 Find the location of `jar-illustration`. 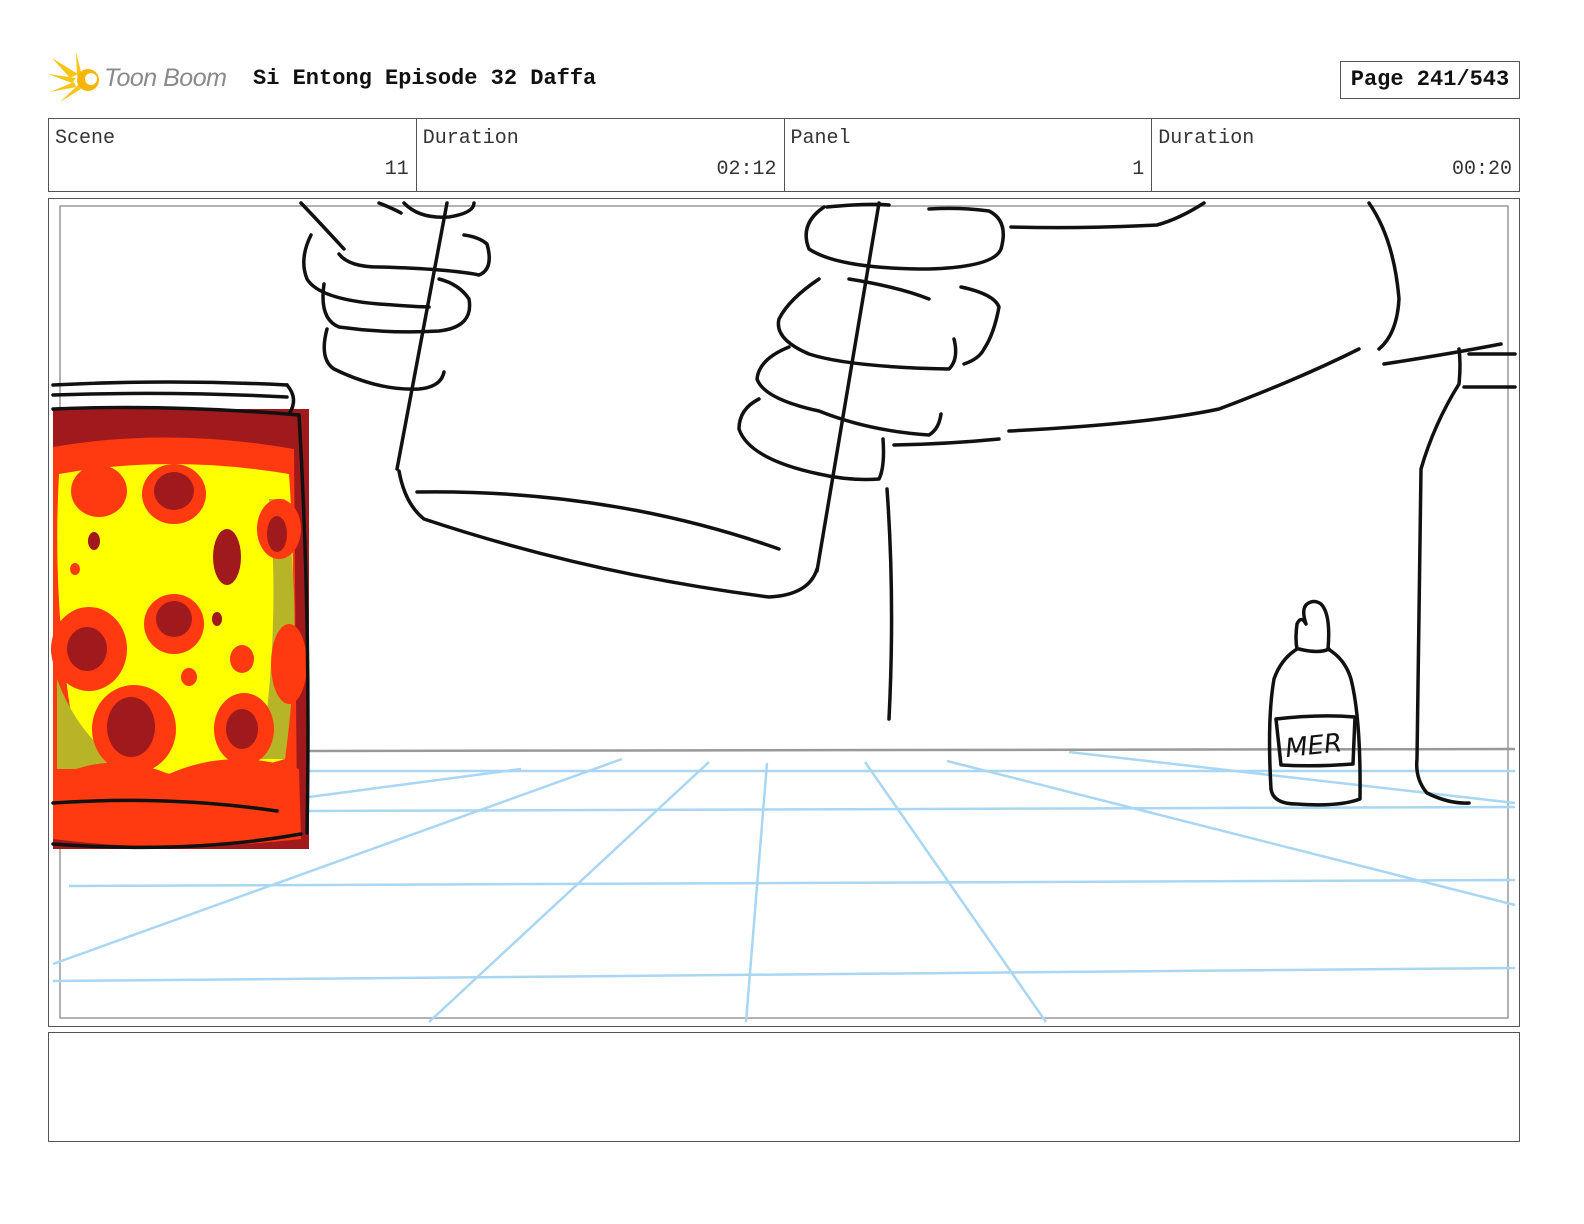

jar-illustration is located at coordinates (180, 615).